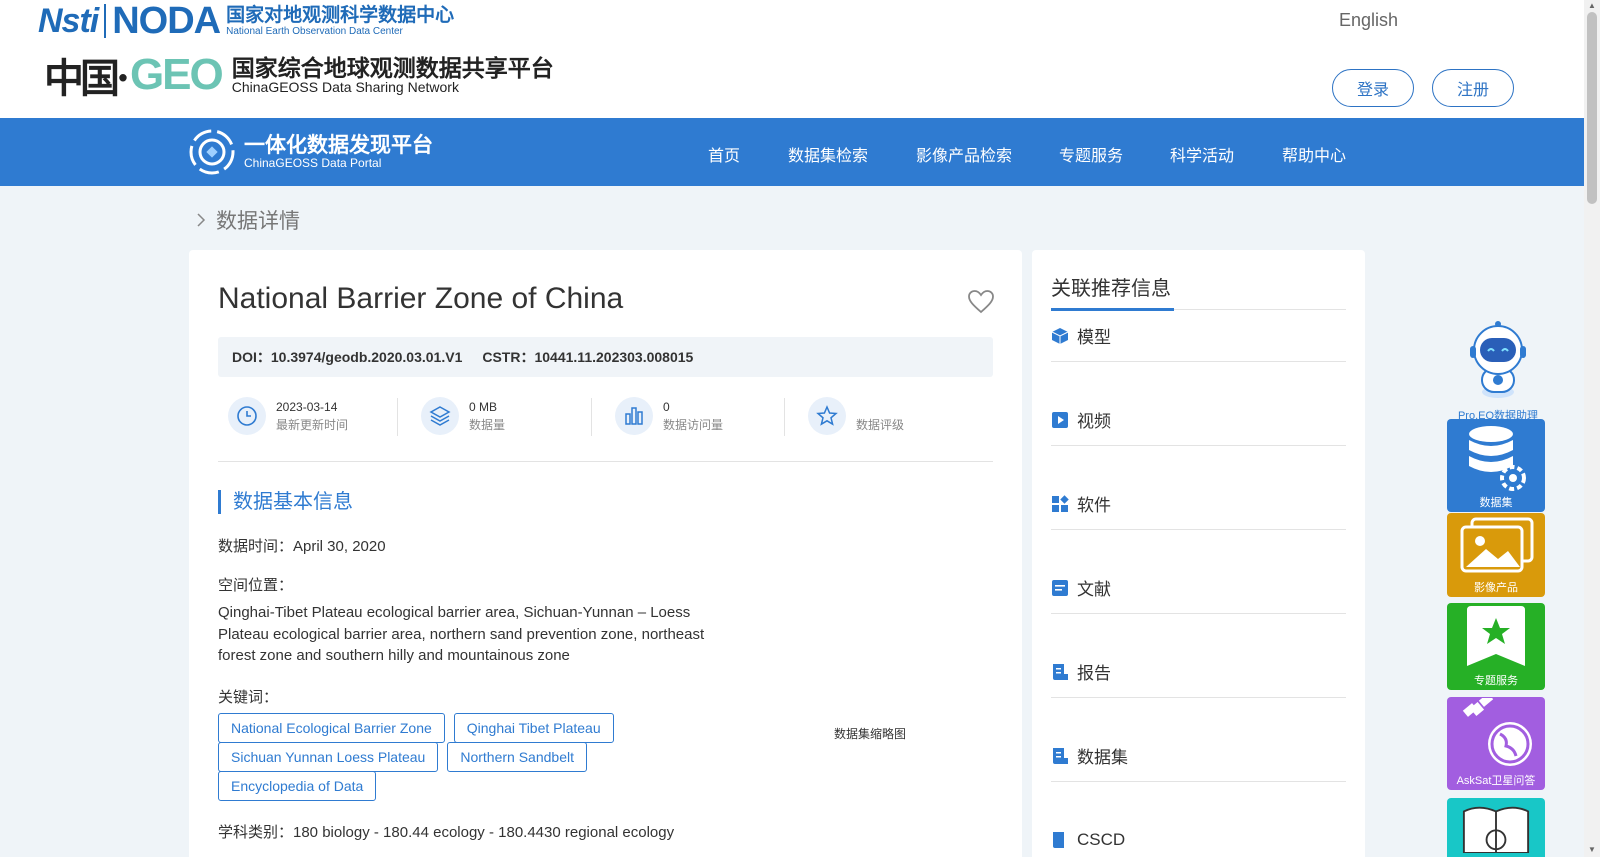  What do you see at coordinates (251, 357) in the screenshot?
I see `doi-label: DOI：` at bounding box center [251, 357].